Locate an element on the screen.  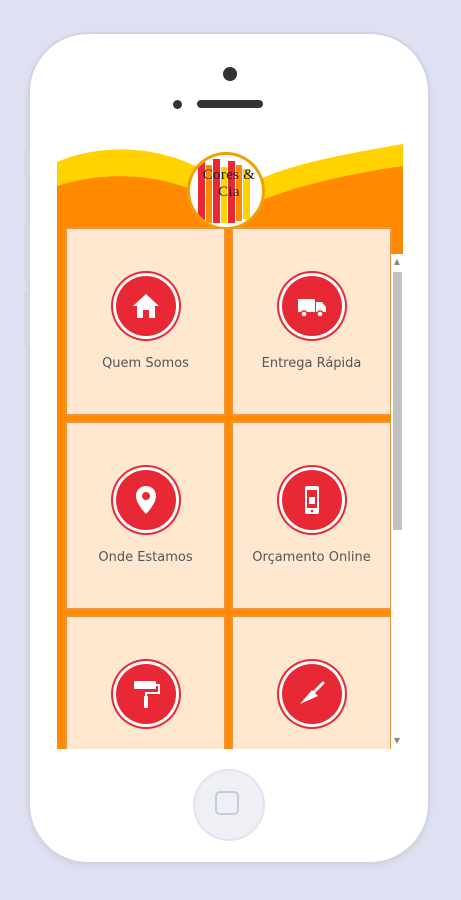
truck-icon is located at coordinates (312, 306).